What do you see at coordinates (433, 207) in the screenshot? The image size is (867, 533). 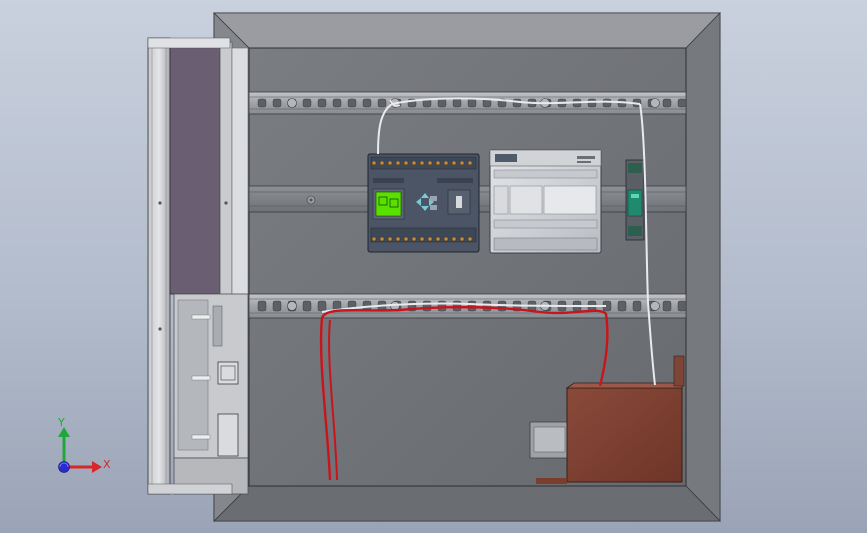 I see `ok-key-icon` at bounding box center [433, 207].